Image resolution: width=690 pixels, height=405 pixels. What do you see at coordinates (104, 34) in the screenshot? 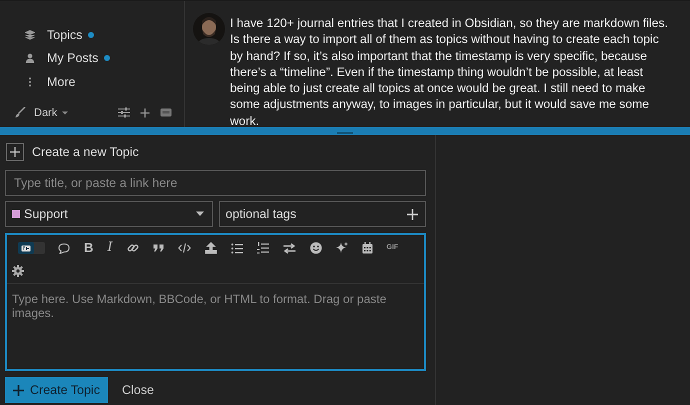
I see `sidebar-item: Topics` at bounding box center [104, 34].